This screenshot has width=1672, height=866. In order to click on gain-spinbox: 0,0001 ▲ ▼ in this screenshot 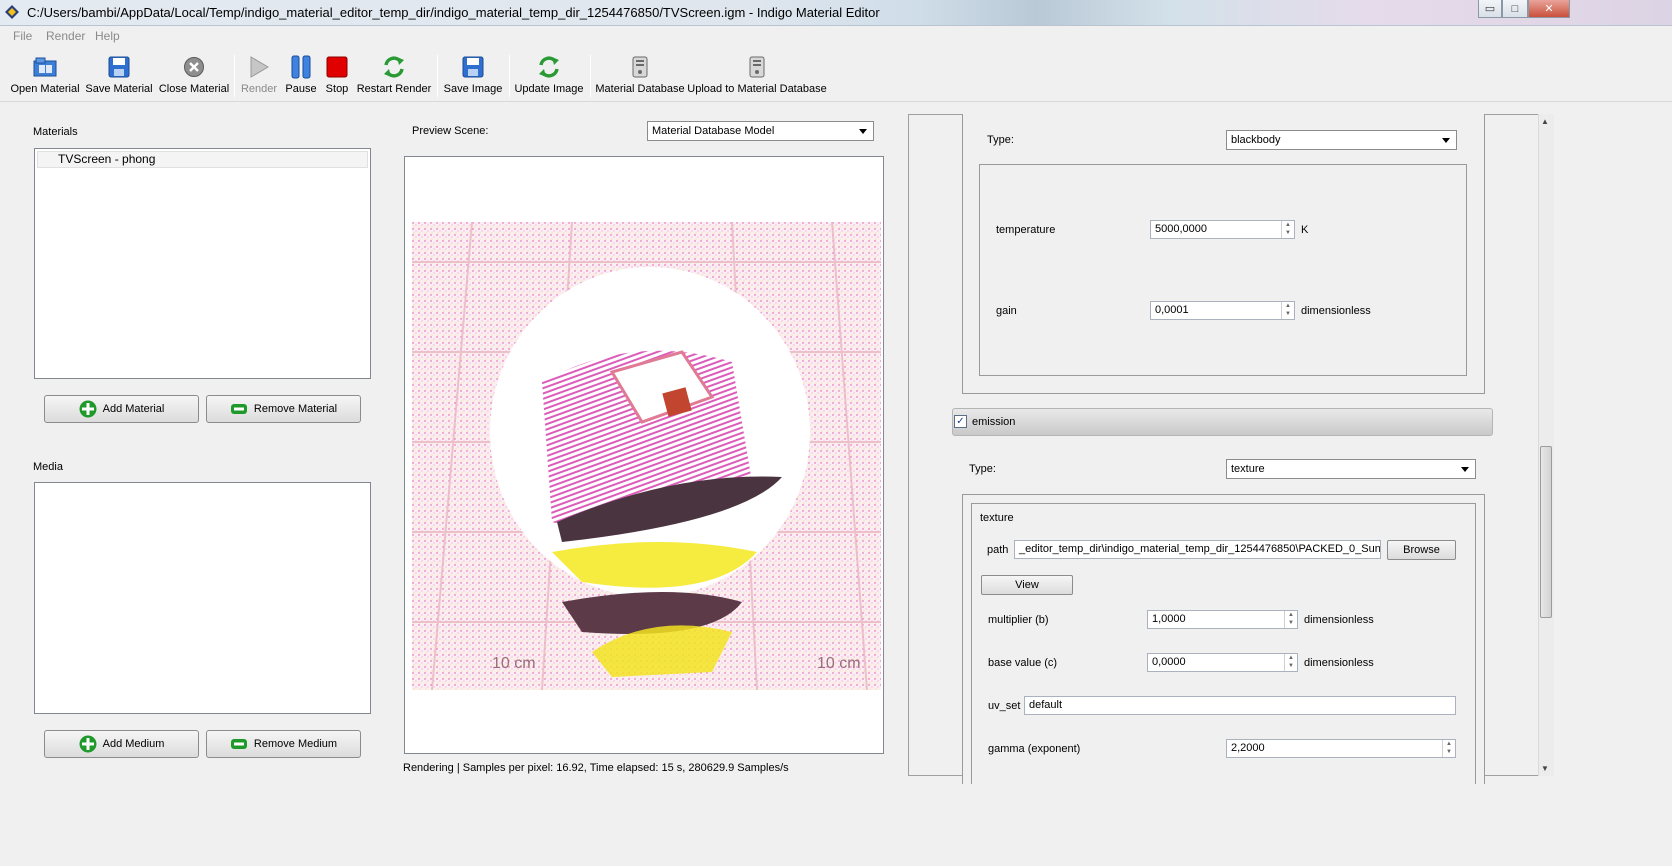, I will do `click(1222, 310)`.